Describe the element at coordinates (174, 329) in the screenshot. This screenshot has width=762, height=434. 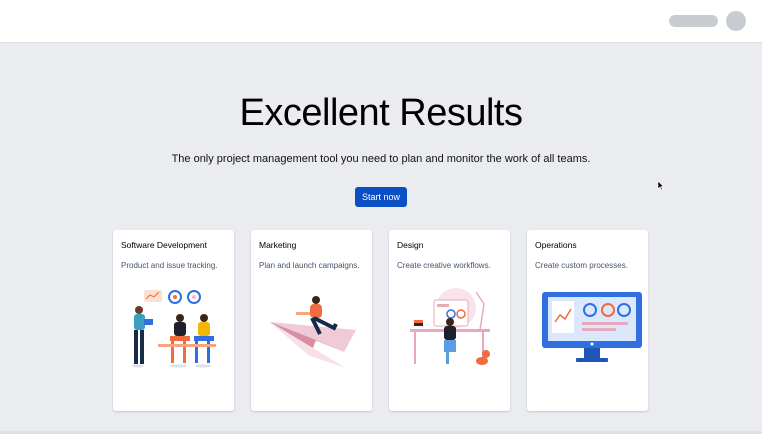
I see `team-illustration` at that location.